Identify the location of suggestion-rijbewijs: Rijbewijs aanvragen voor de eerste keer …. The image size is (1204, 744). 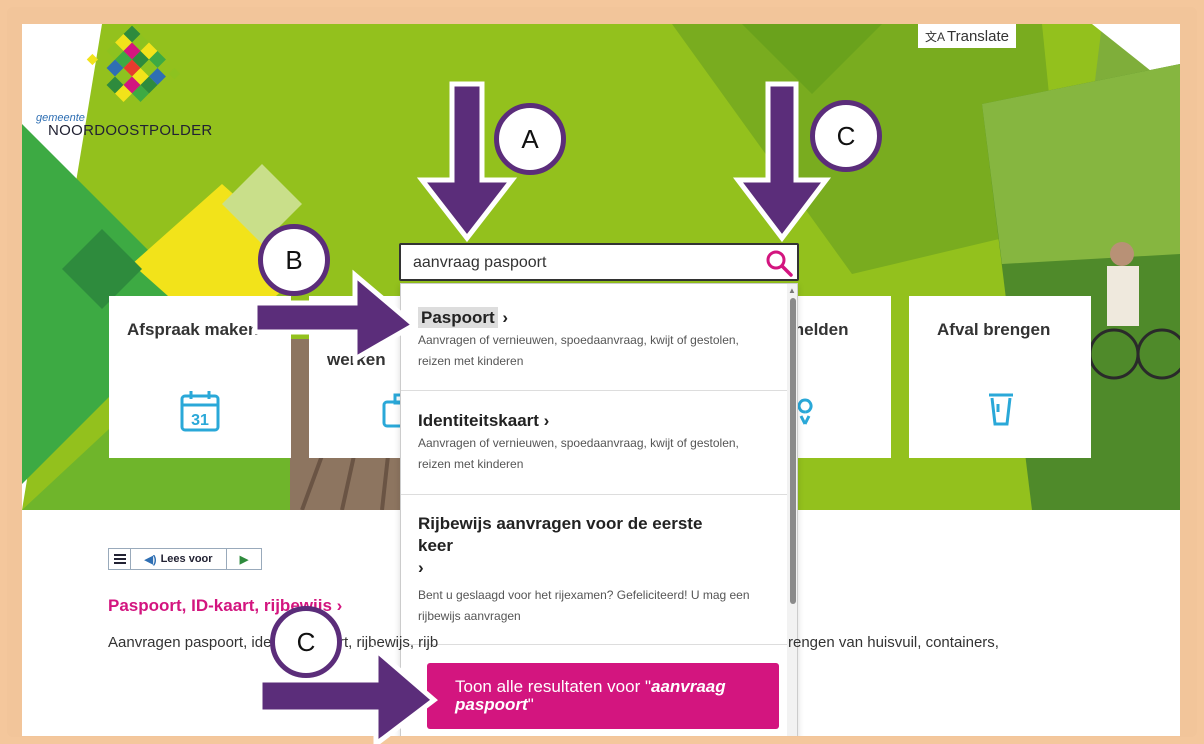
(594, 570).